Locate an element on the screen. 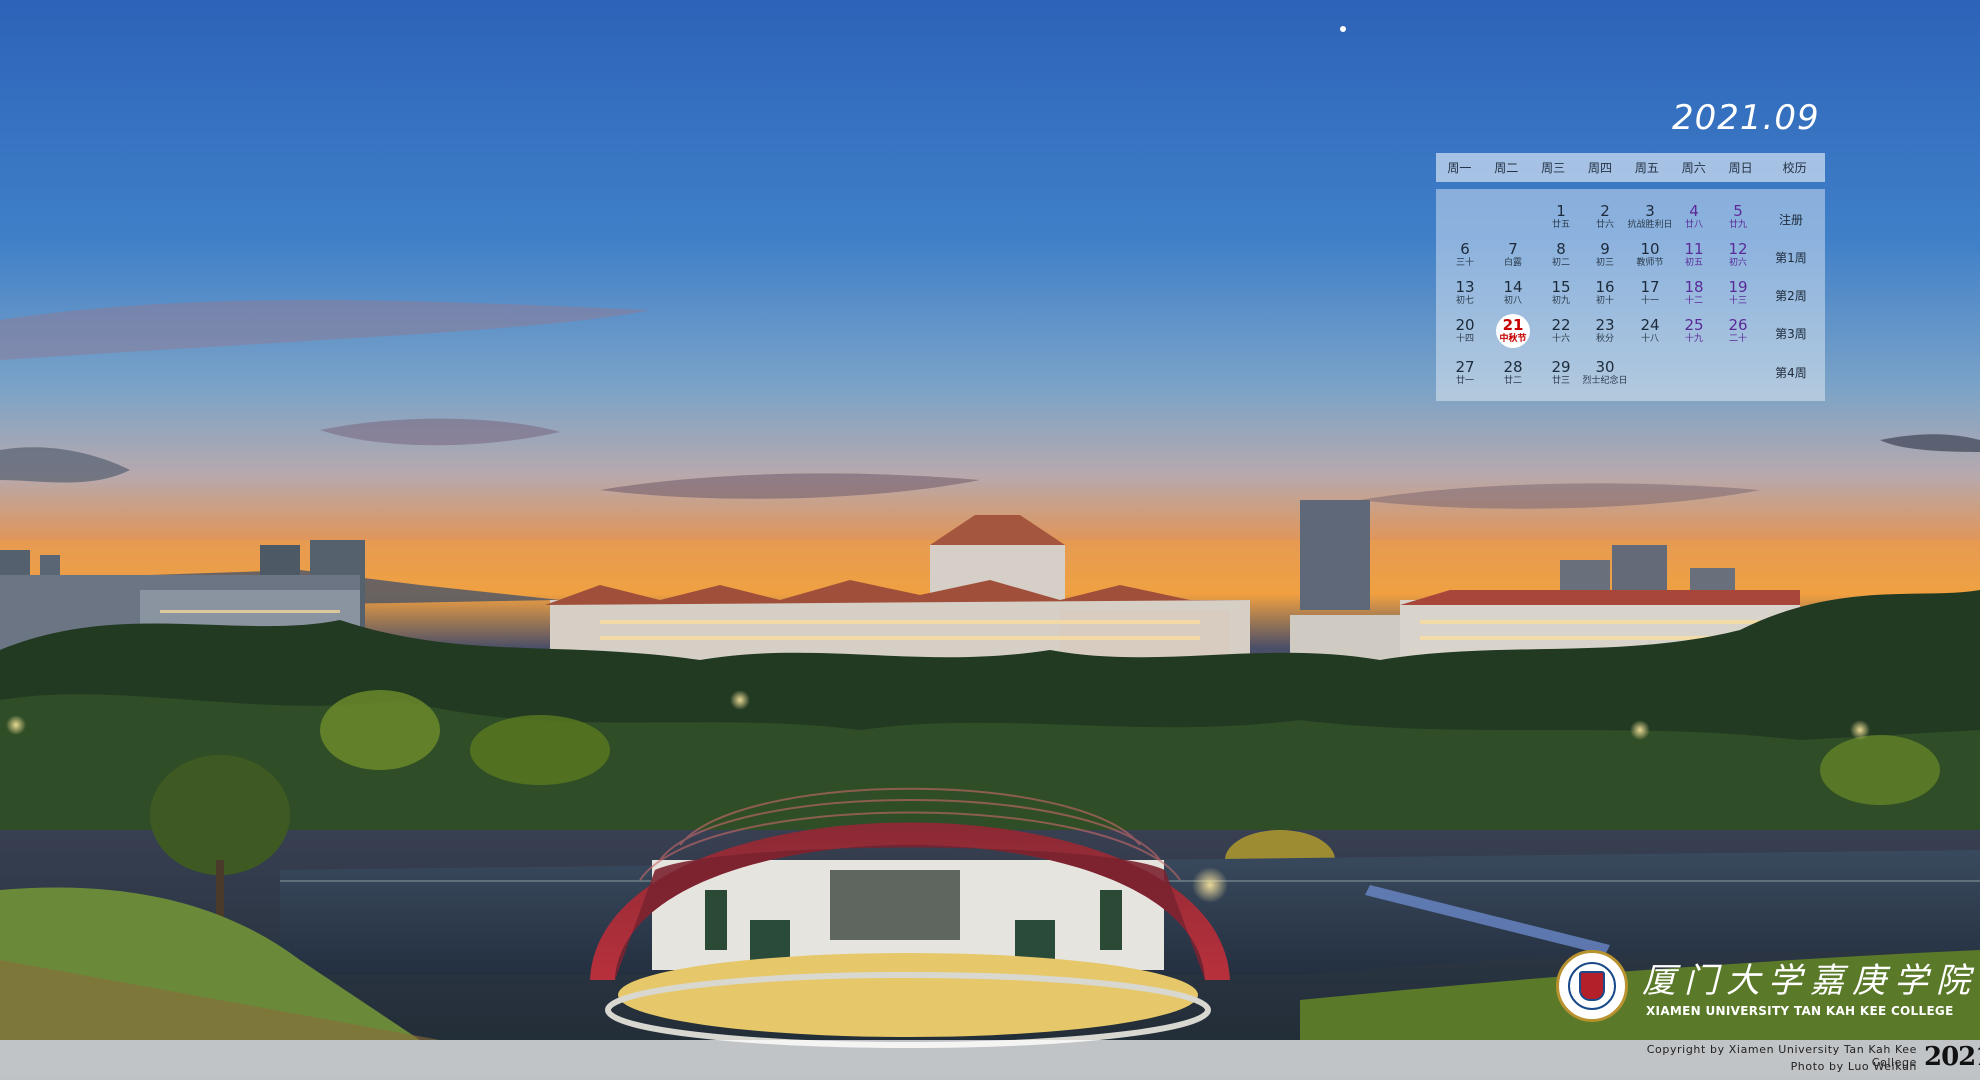 This screenshot has height=1080, width=1980. lunar-label: 三十 is located at coordinates (1464, 263).